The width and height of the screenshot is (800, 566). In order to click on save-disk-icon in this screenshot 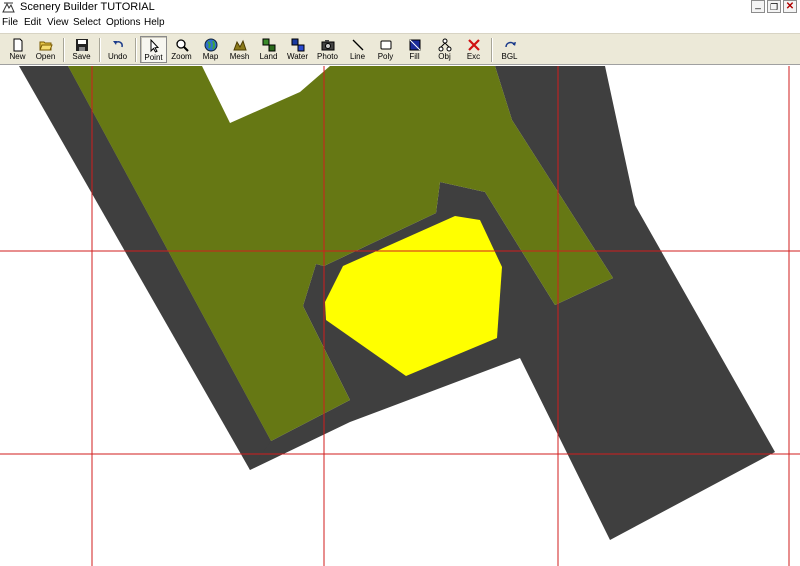, I will do `click(81, 45)`.